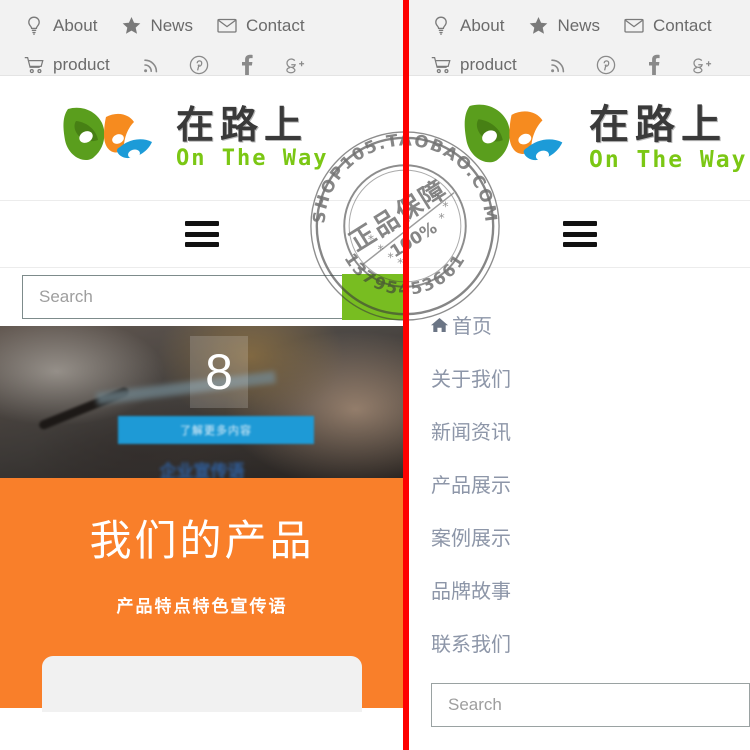  I want to click on nav-item-brand-story-label: 品牌故事, so click(471, 591).